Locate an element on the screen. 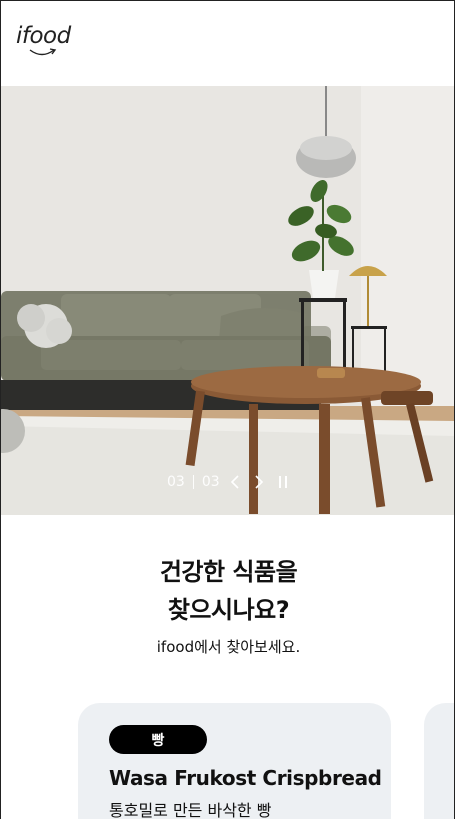  headline-line-2: 찾으시나요? is located at coordinates (228, 610).